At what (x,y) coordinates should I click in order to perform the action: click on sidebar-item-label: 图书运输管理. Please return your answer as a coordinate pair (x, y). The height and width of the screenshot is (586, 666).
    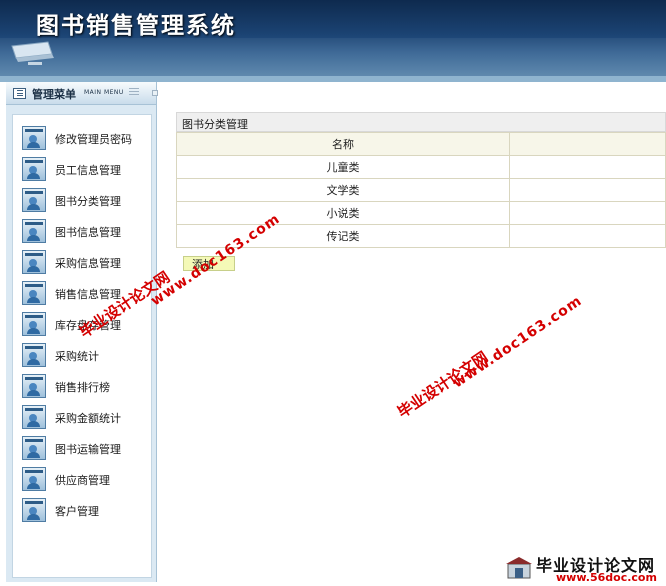
    Looking at the image, I should click on (88, 449).